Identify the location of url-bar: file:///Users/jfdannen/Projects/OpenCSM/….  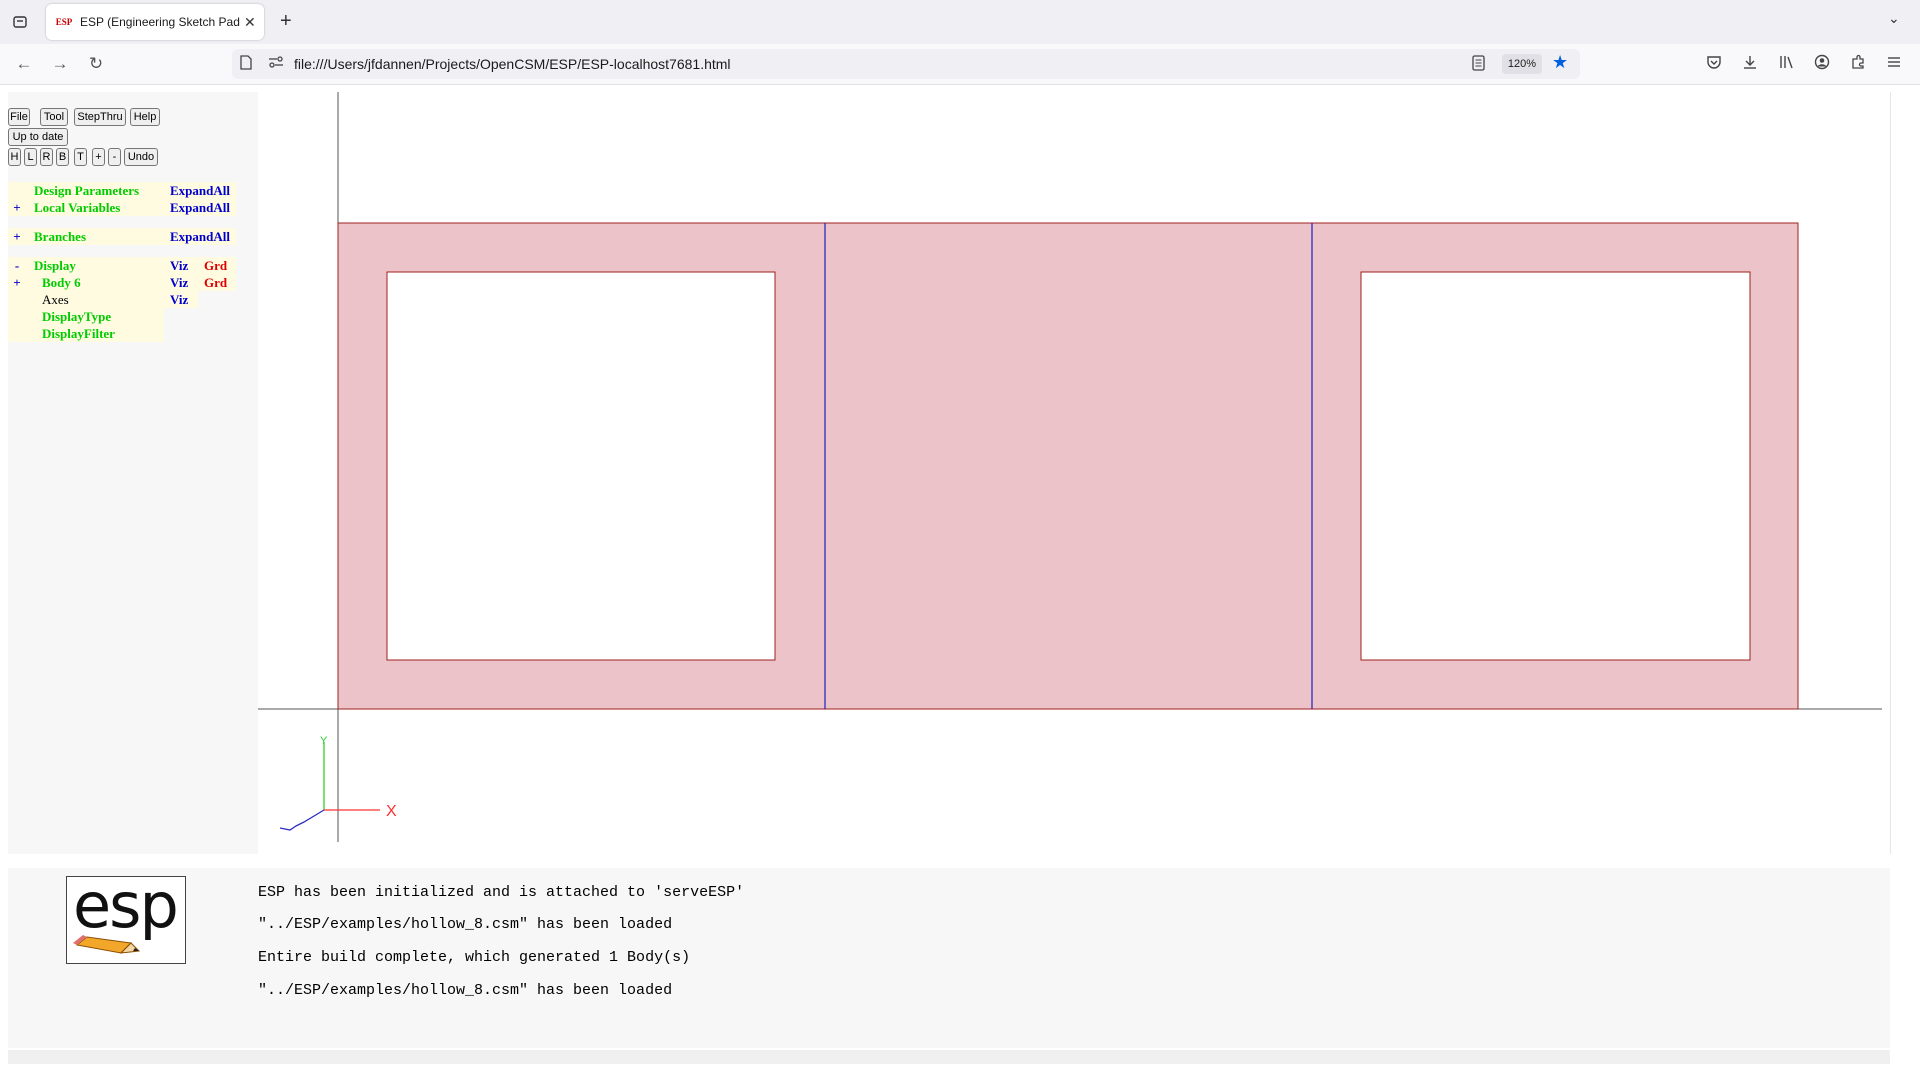
(906, 64).